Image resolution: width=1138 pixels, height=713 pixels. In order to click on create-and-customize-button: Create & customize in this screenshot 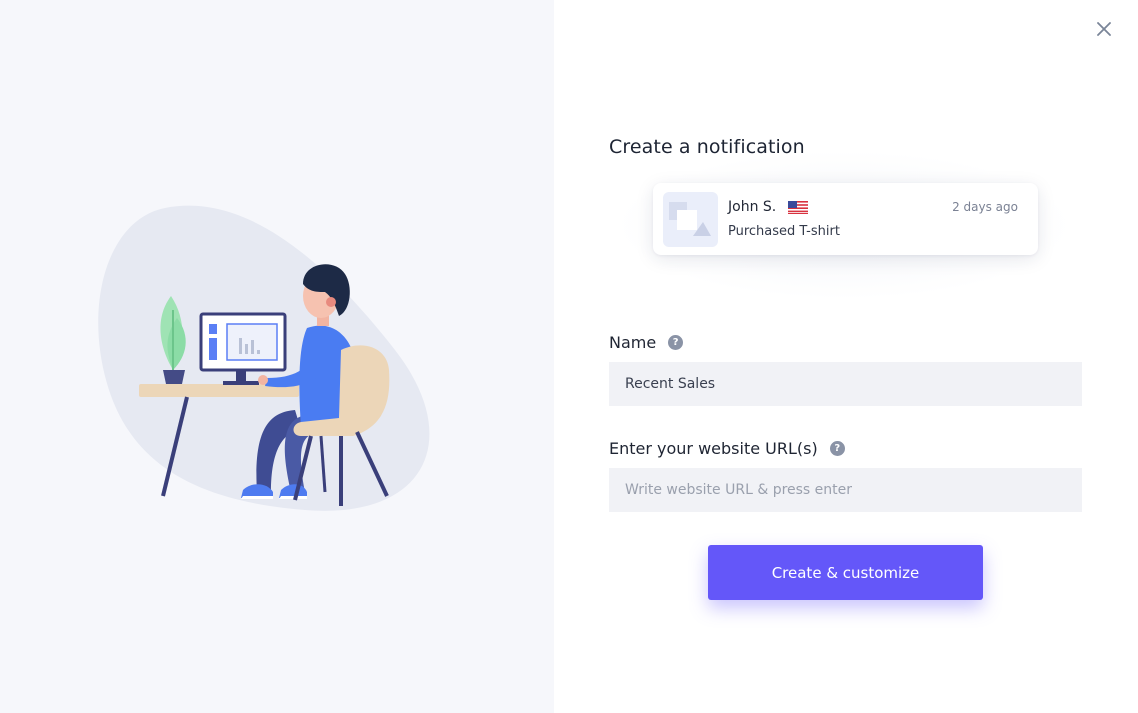, I will do `click(845, 572)`.